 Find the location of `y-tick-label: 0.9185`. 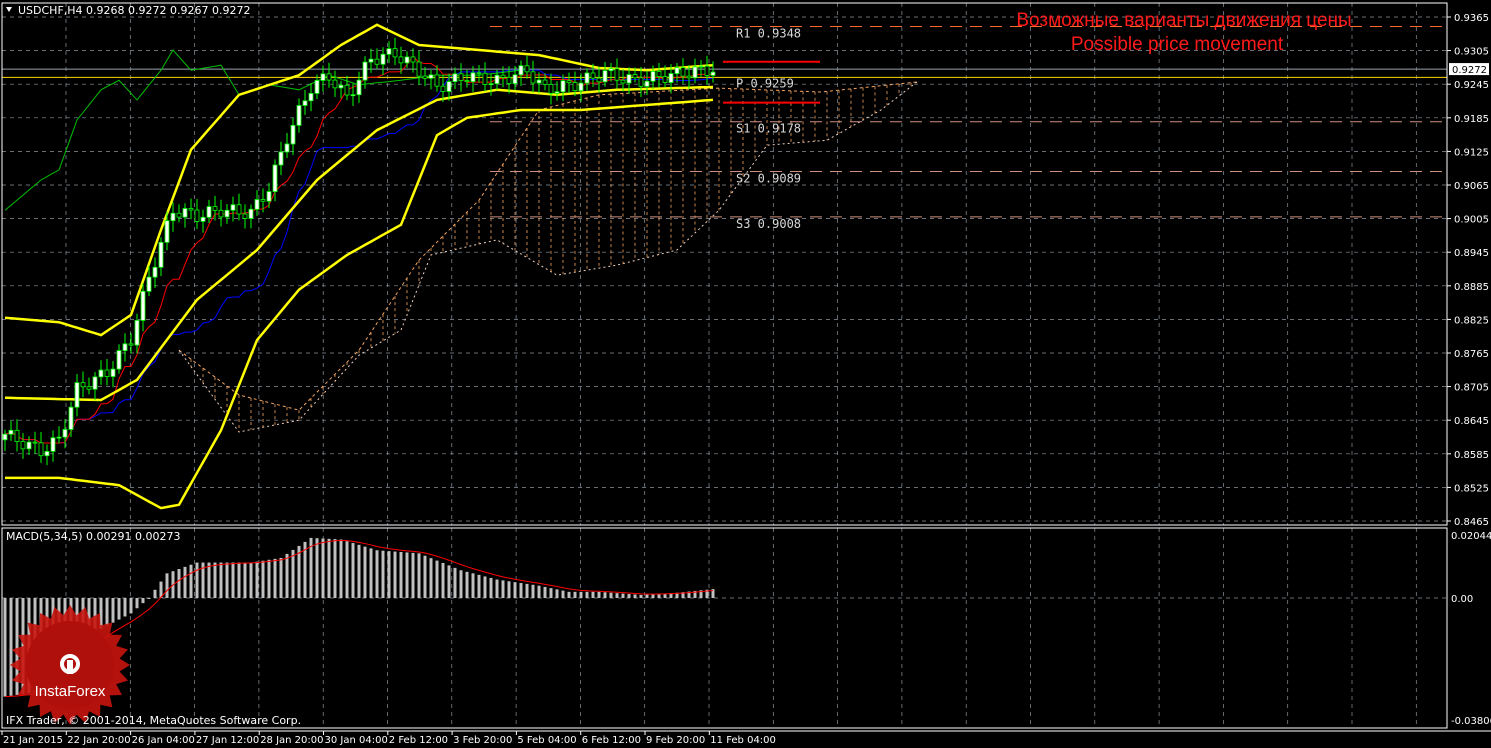

y-tick-label: 0.9185 is located at coordinates (1471, 119).